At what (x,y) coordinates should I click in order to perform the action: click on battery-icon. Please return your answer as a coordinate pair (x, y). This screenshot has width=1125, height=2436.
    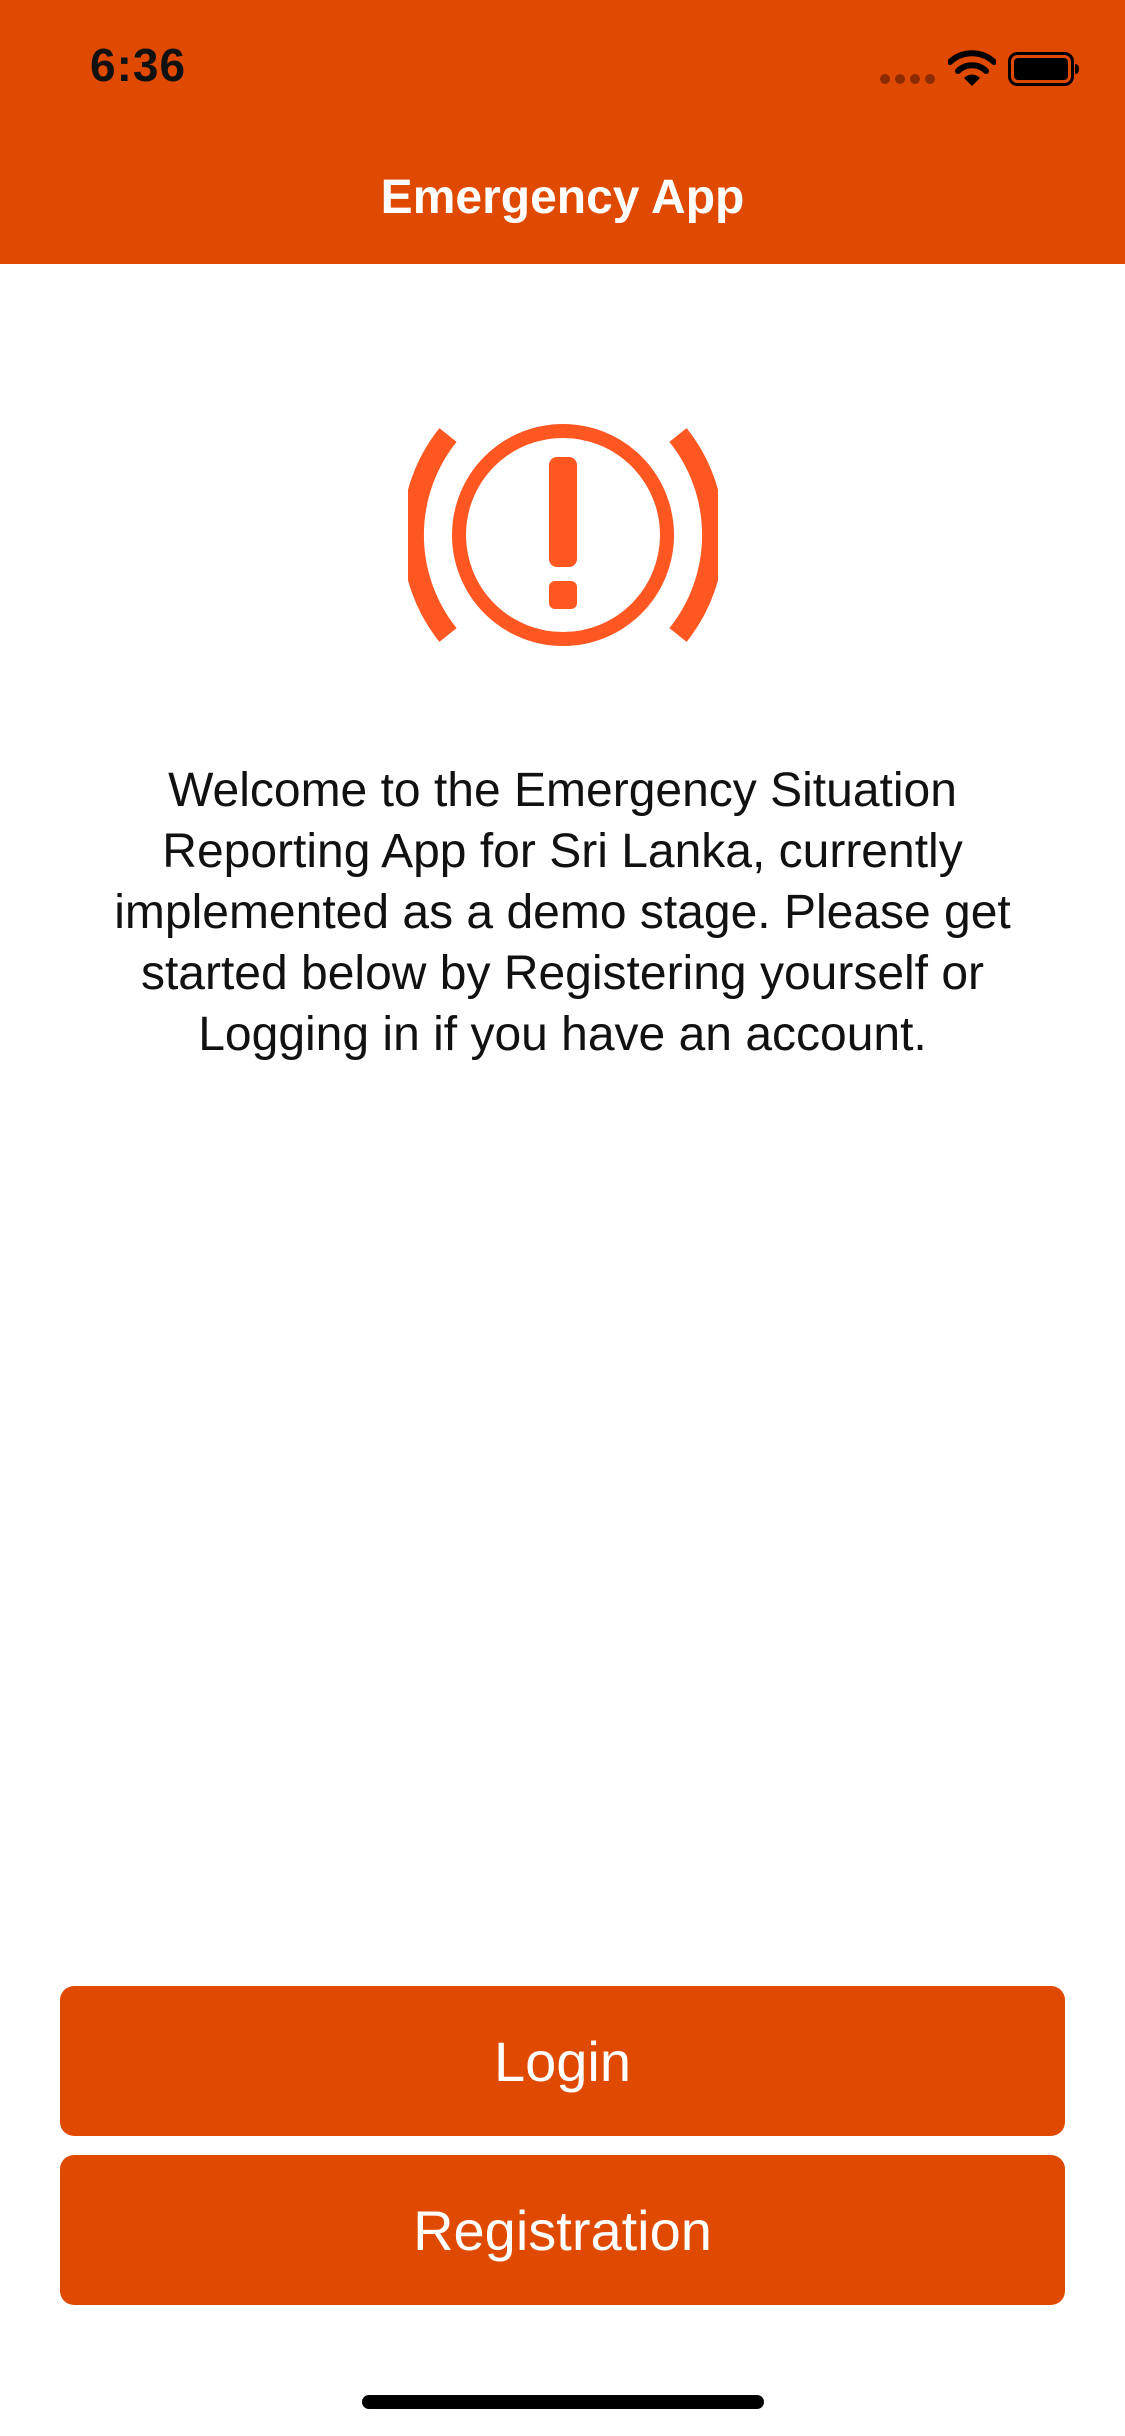
    Looking at the image, I should click on (1043, 69).